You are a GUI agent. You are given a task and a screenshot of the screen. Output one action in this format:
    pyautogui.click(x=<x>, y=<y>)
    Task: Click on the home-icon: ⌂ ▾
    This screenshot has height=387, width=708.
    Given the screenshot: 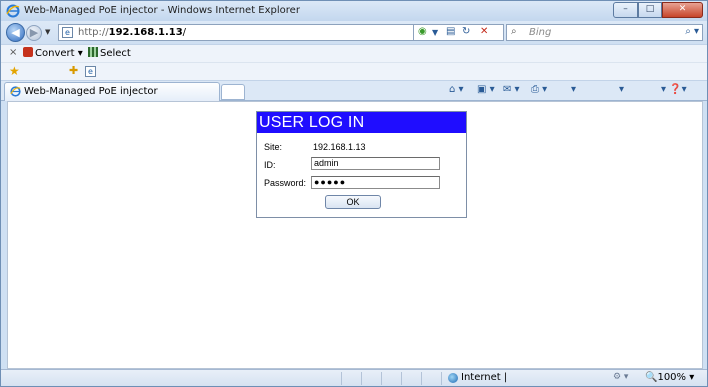 What is the action you would take?
    pyautogui.click(x=456, y=89)
    